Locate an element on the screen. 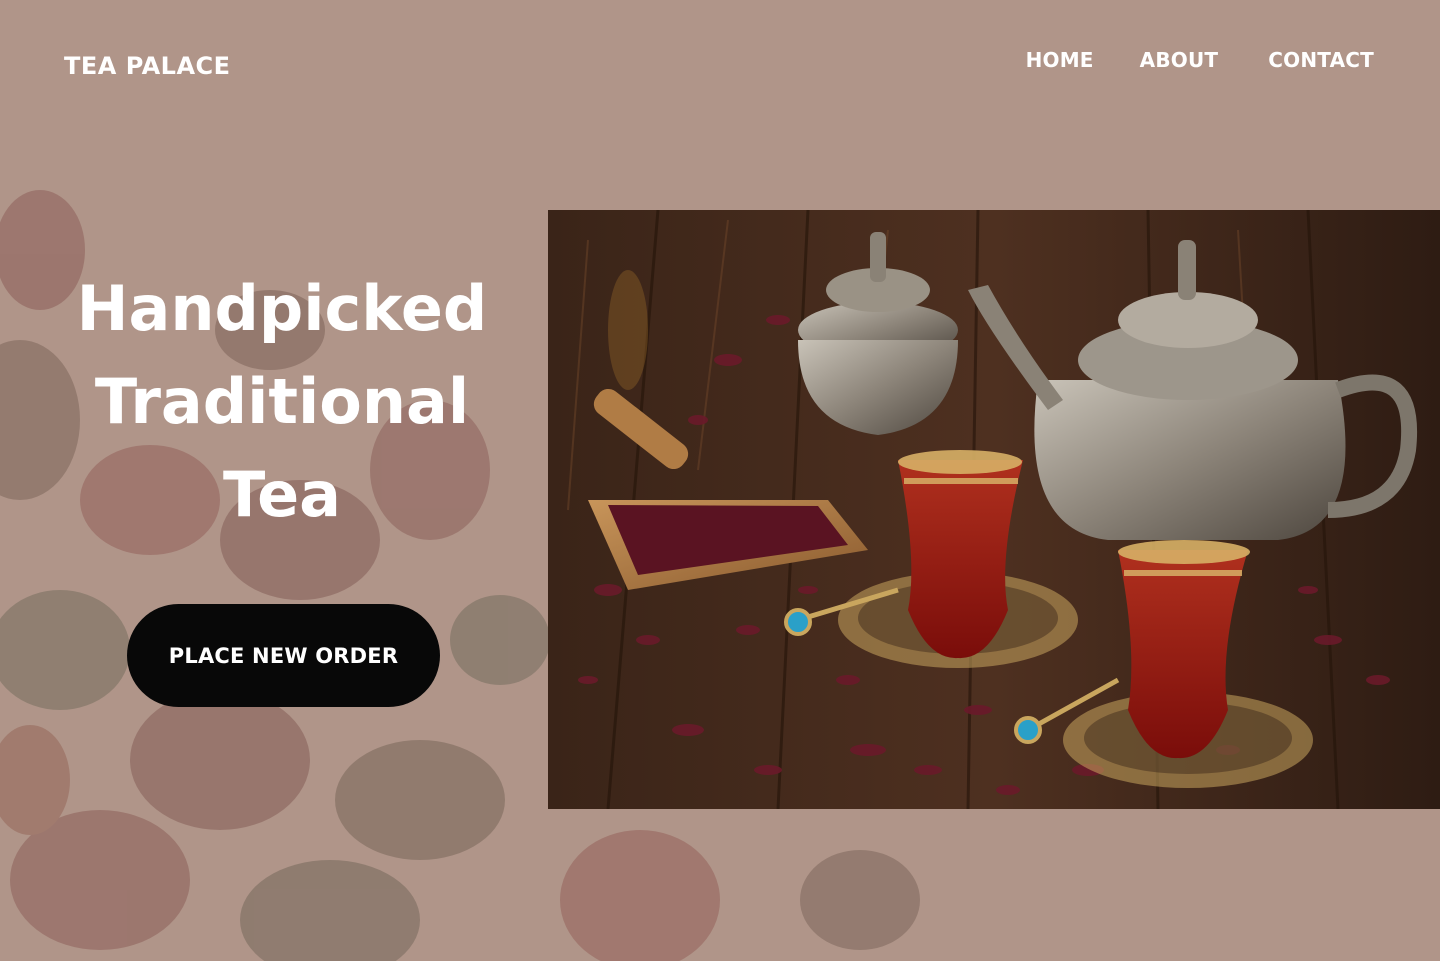  hero-title: Handpicked Traditional Tea is located at coordinates (282, 401).